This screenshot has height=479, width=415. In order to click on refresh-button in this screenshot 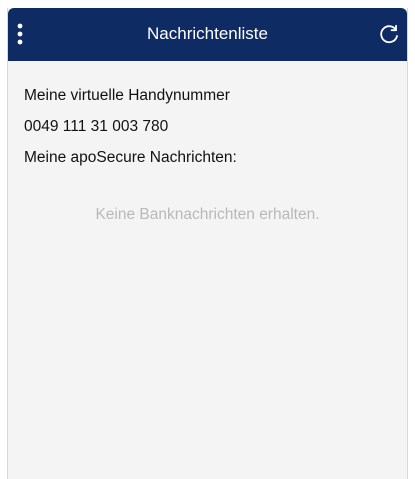, I will do `click(389, 34)`.